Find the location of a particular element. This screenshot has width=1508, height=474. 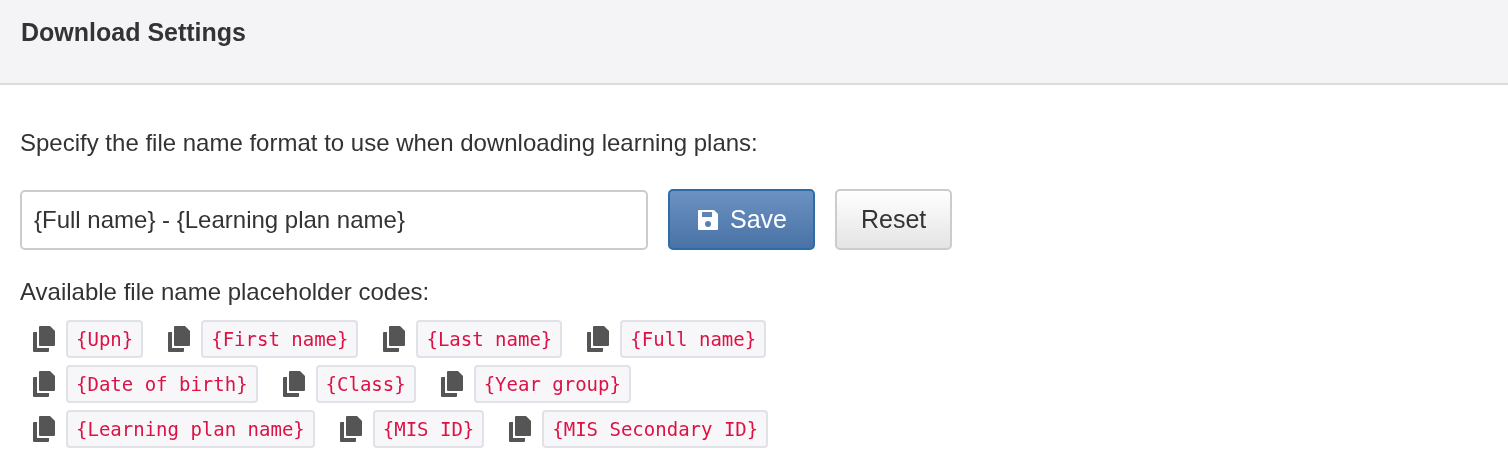

placeholder-code: {Year group} is located at coordinates (552, 384).